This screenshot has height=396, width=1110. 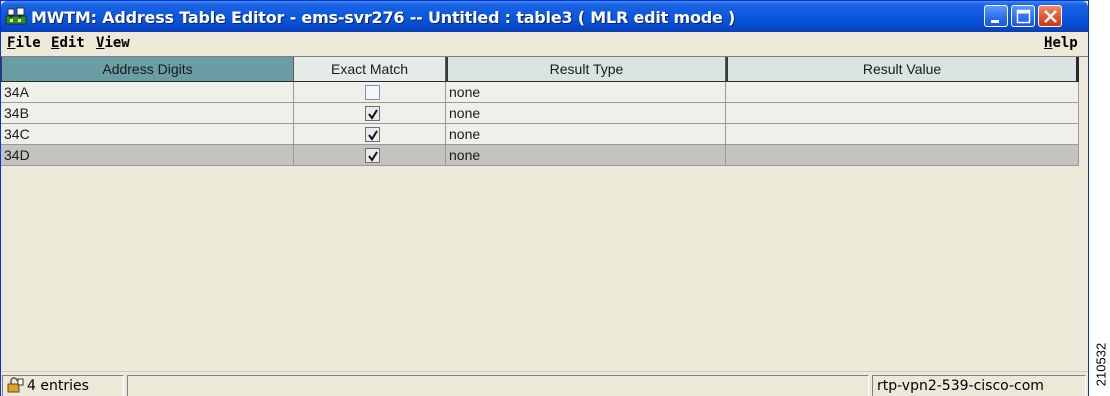 What do you see at coordinates (147, 92) in the screenshot?
I see `address-digits-cell: 34A` at bounding box center [147, 92].